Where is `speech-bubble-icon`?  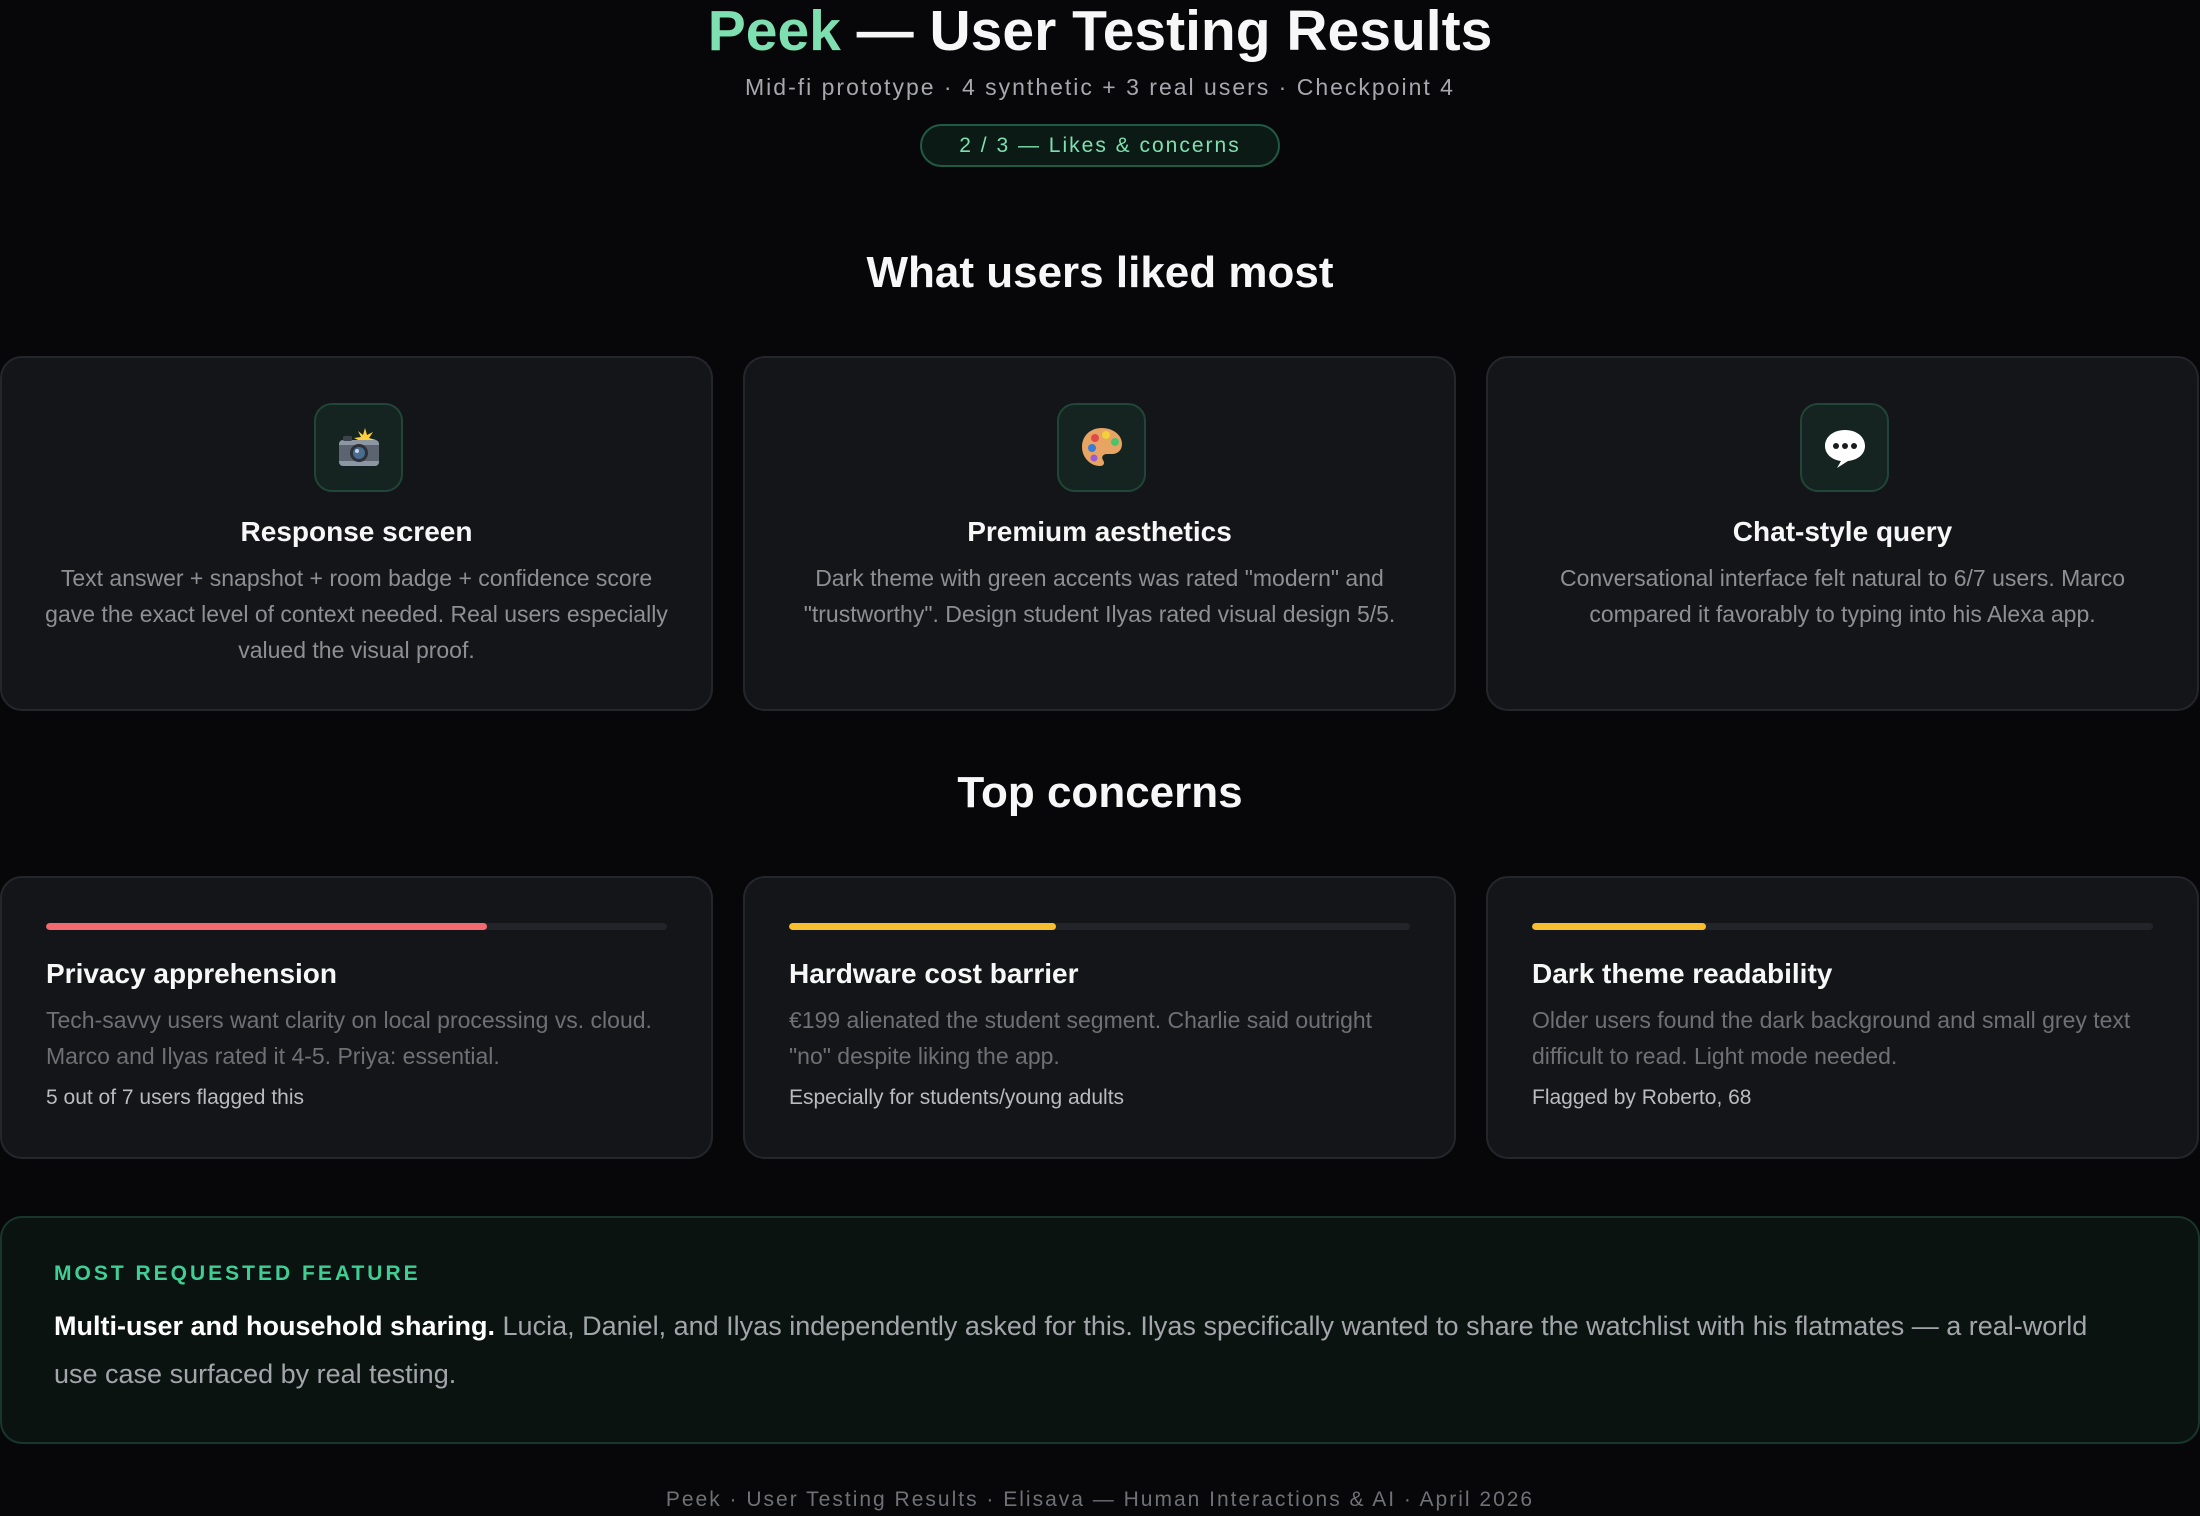
speech-bubble-icon is located at coordinates (1844, 447).